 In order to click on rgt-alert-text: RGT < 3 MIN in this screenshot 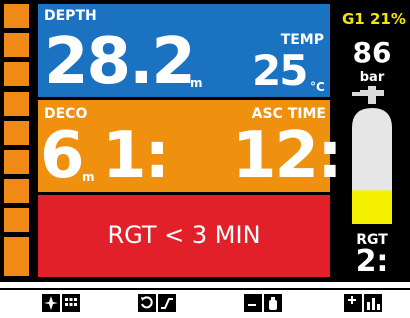, I will do `click(184, 235)`.